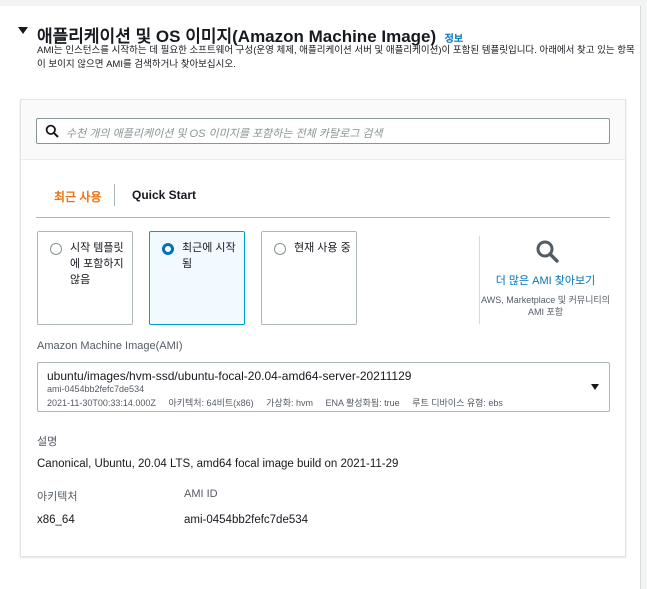 The height and width of the screenshot is (589, 647). What do you see at coordinates (96, 389) in the screenshot?
I see `ami-id: ami-0454bb2fefc7de534` at bounding box center [96, 389].